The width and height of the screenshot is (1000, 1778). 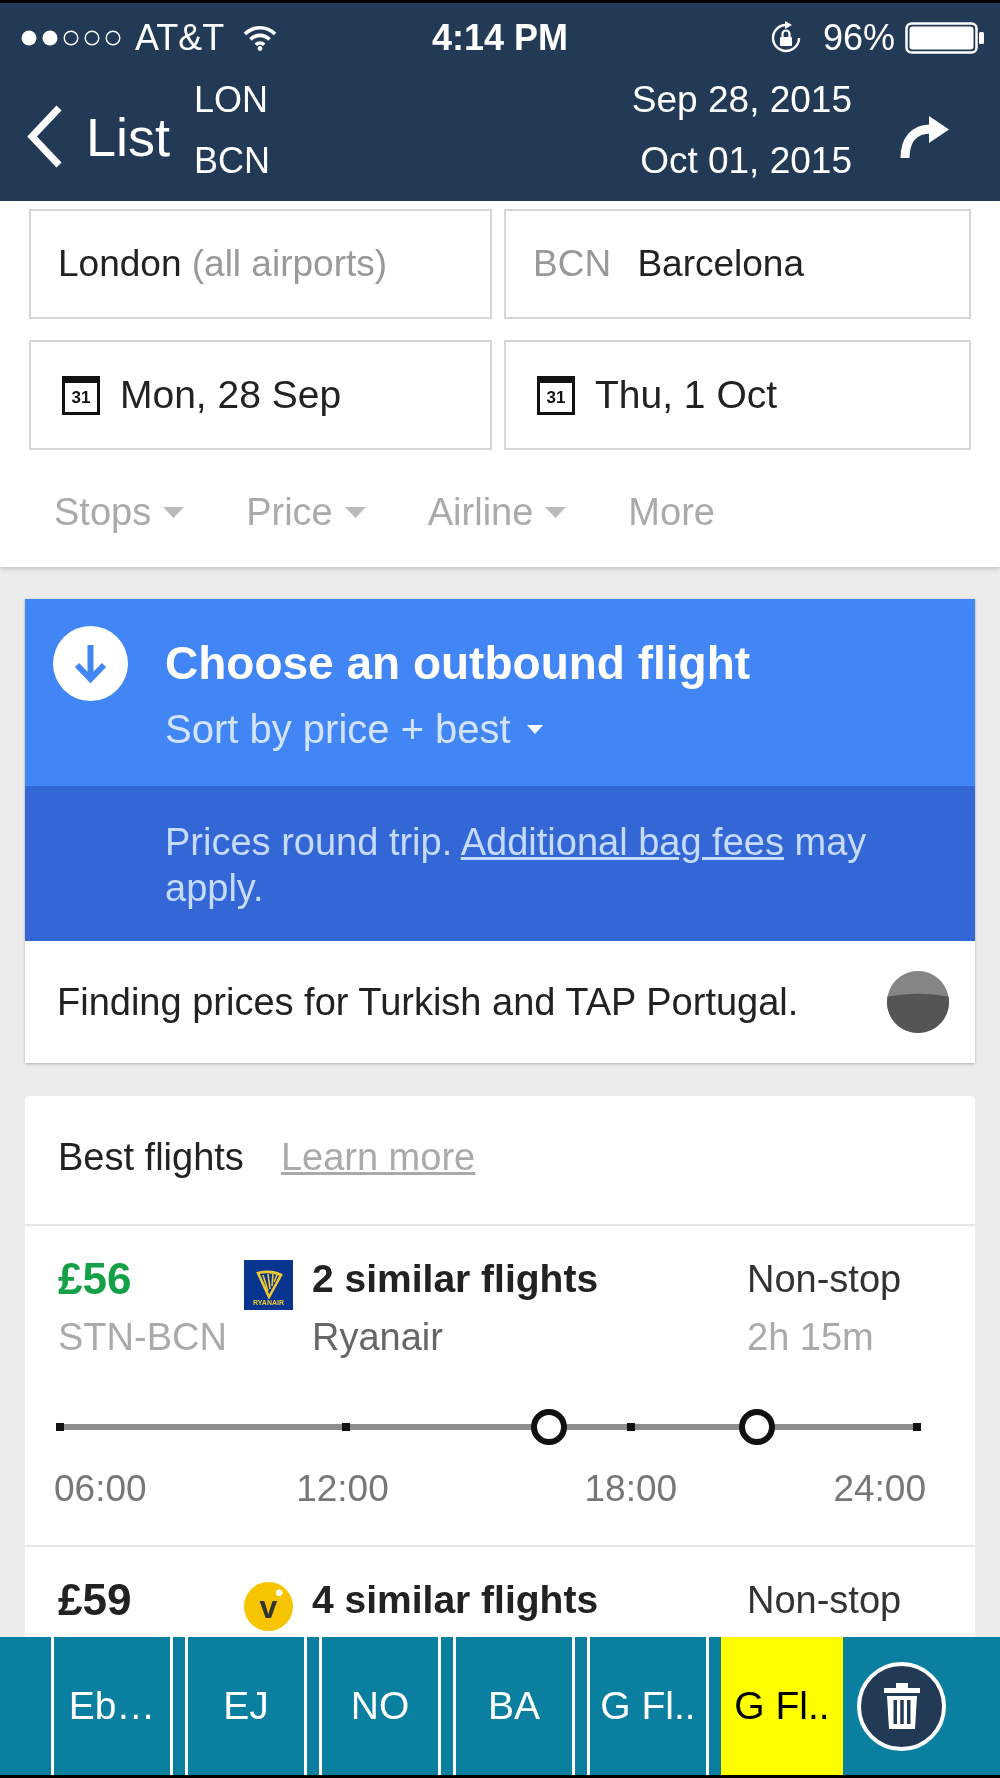 What do you see at coordinates (342, 1489) in the screenshot?
I see `time-label: 12:00` at bounding box center [342, 1489].